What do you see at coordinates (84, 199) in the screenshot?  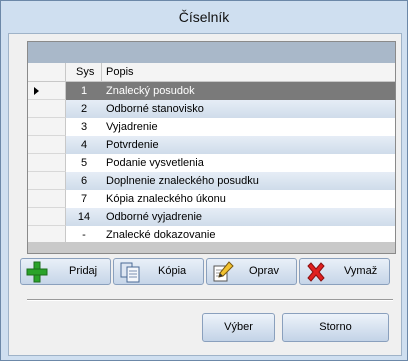 I see `cell-sys: 7` at bounding box center [84, 199].